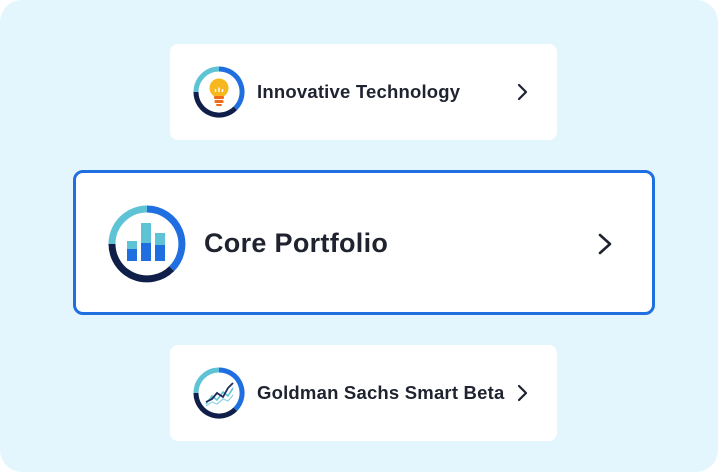  What do you see at coordinates (296, 243) in the screenshot?
I see `portfolio-card-label: Core Portfolio` at bounding box center [296, 243].